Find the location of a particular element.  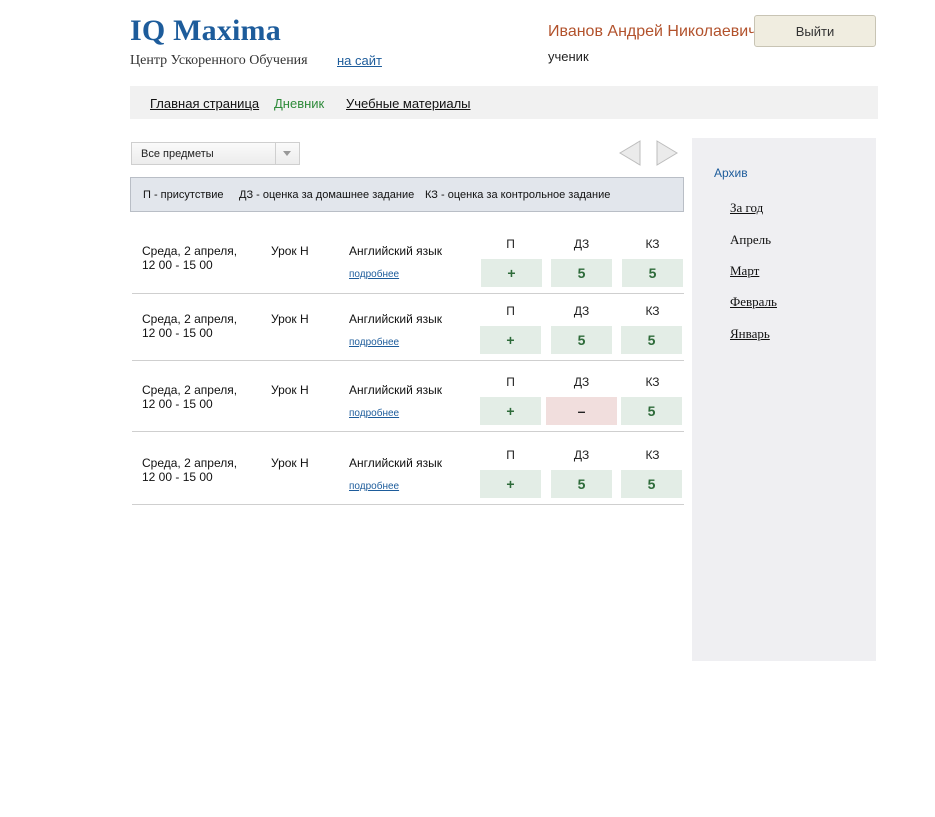

user-name: Иванов Андрей Николаевич is located at coordinates (652, 31).